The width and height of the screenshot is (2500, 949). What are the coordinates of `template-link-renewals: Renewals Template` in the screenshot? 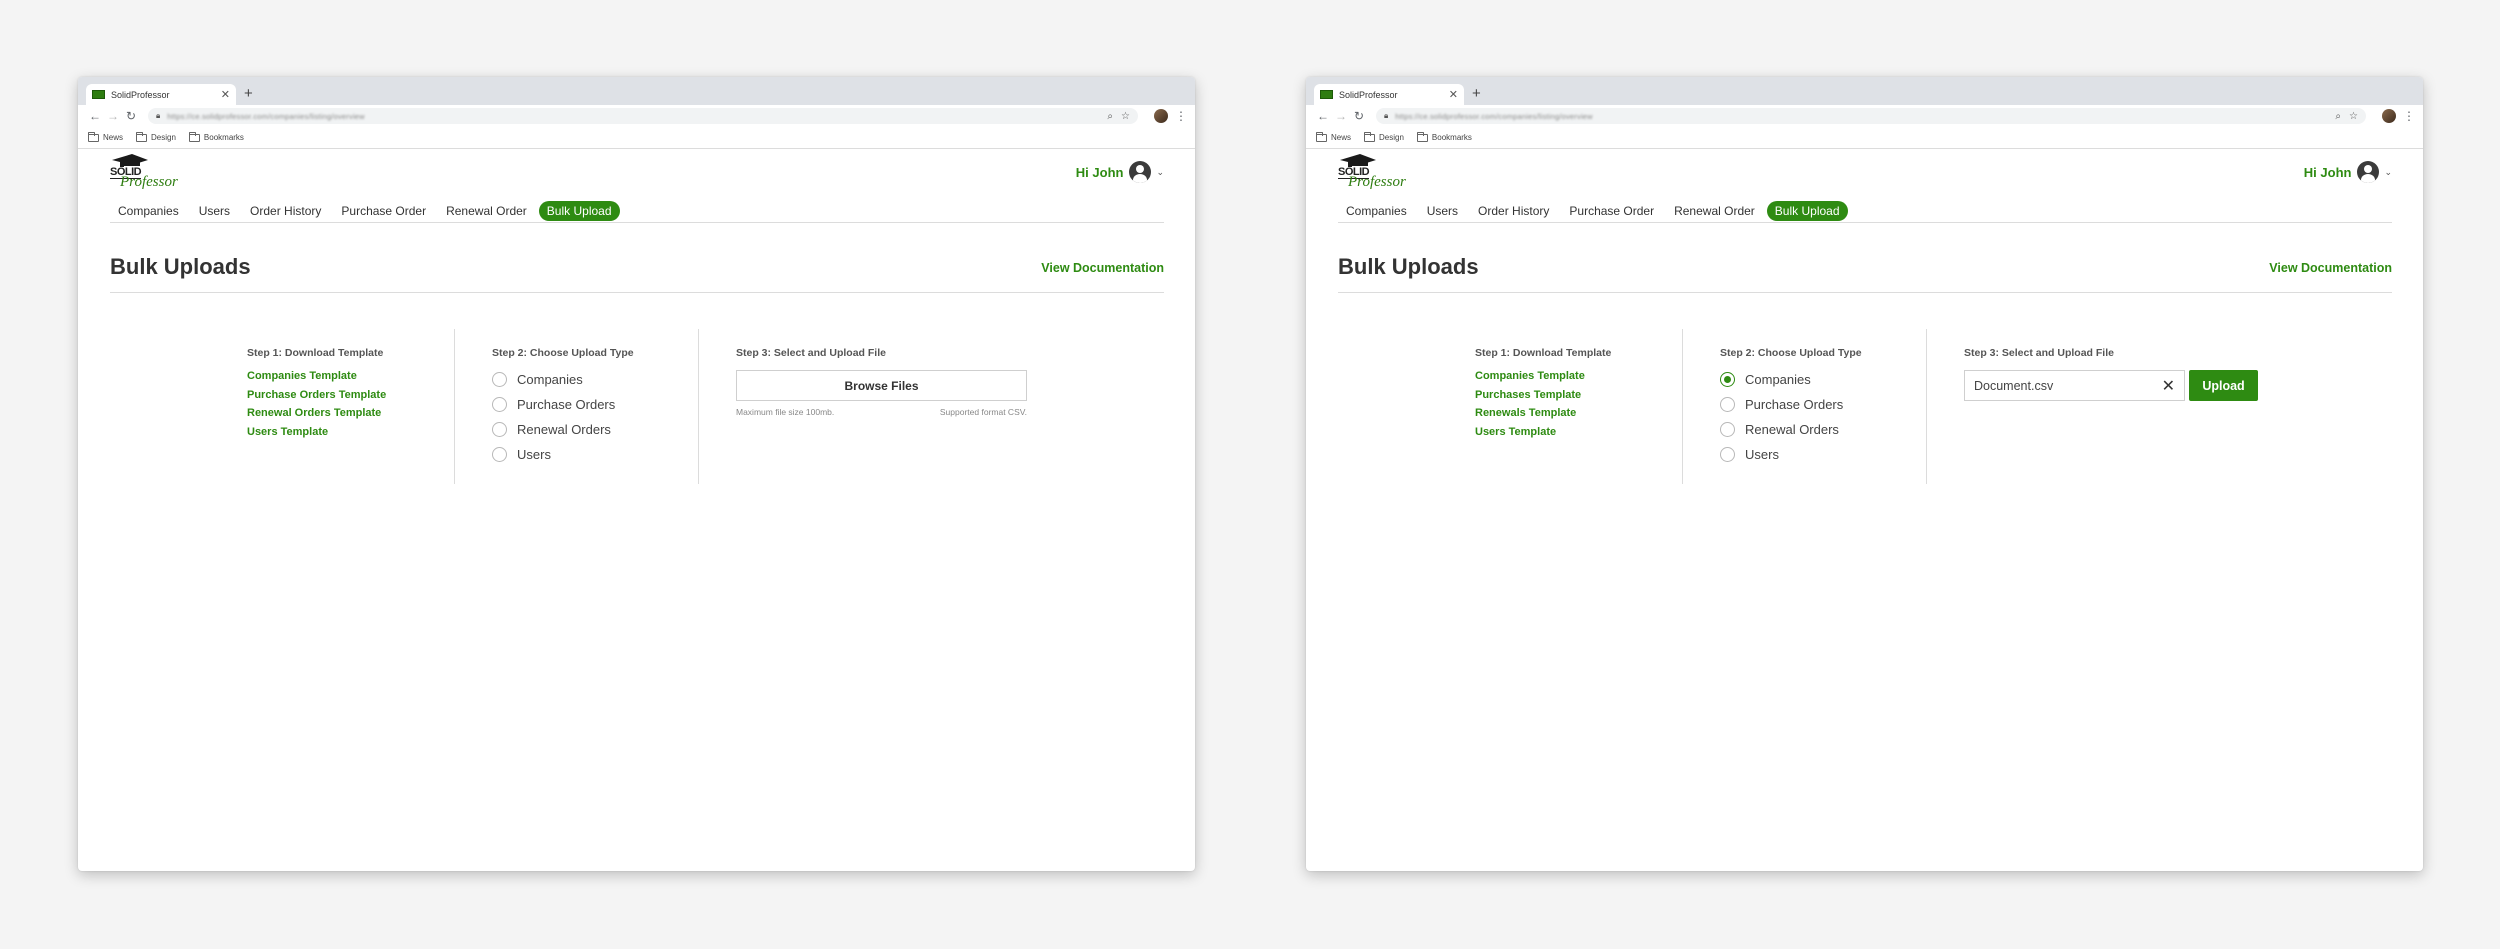 It's located at (1579, 414).